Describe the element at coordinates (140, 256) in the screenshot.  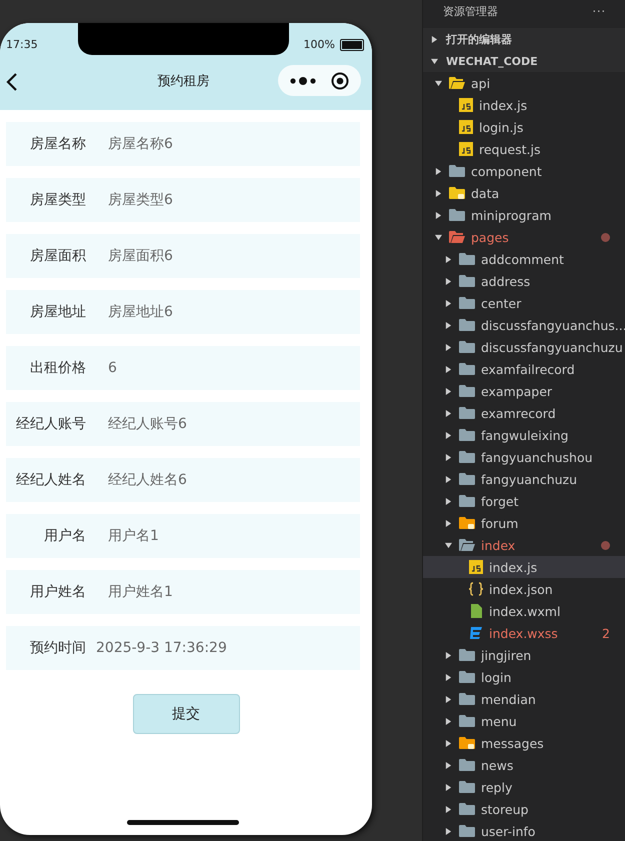
I see `field-value: 房屋面积6` at that location.